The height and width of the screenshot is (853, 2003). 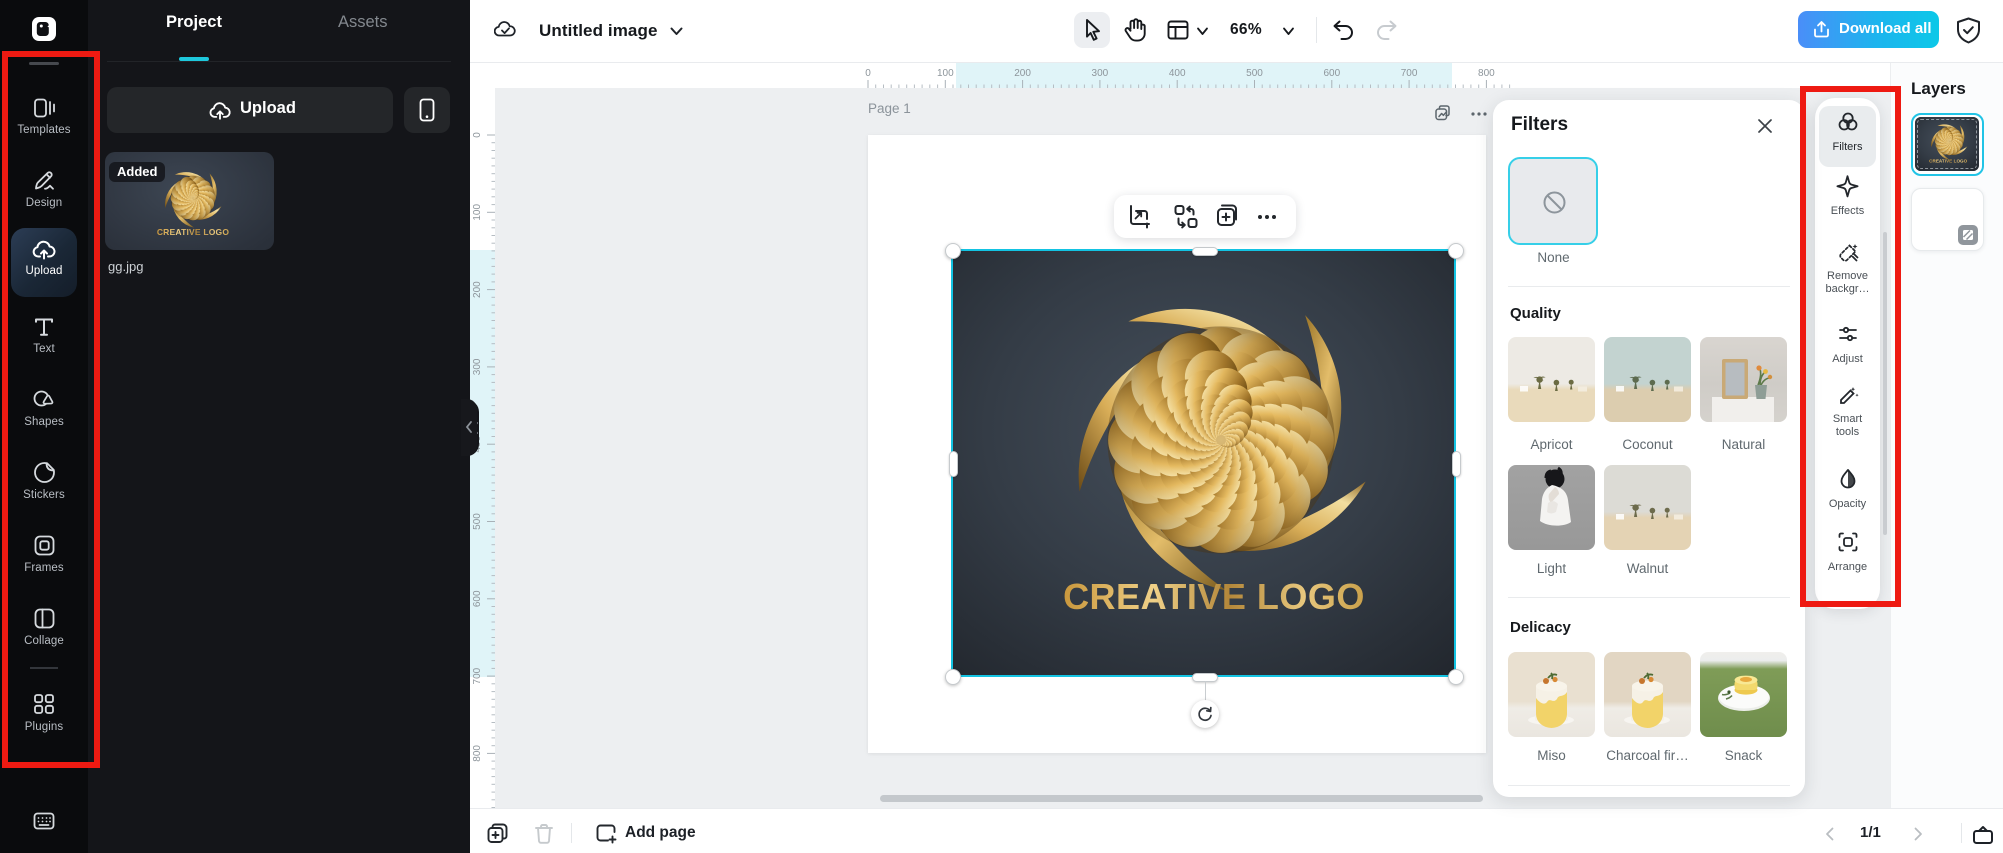 I want to click on svg-text: 400, so click(x=1177, y=73).